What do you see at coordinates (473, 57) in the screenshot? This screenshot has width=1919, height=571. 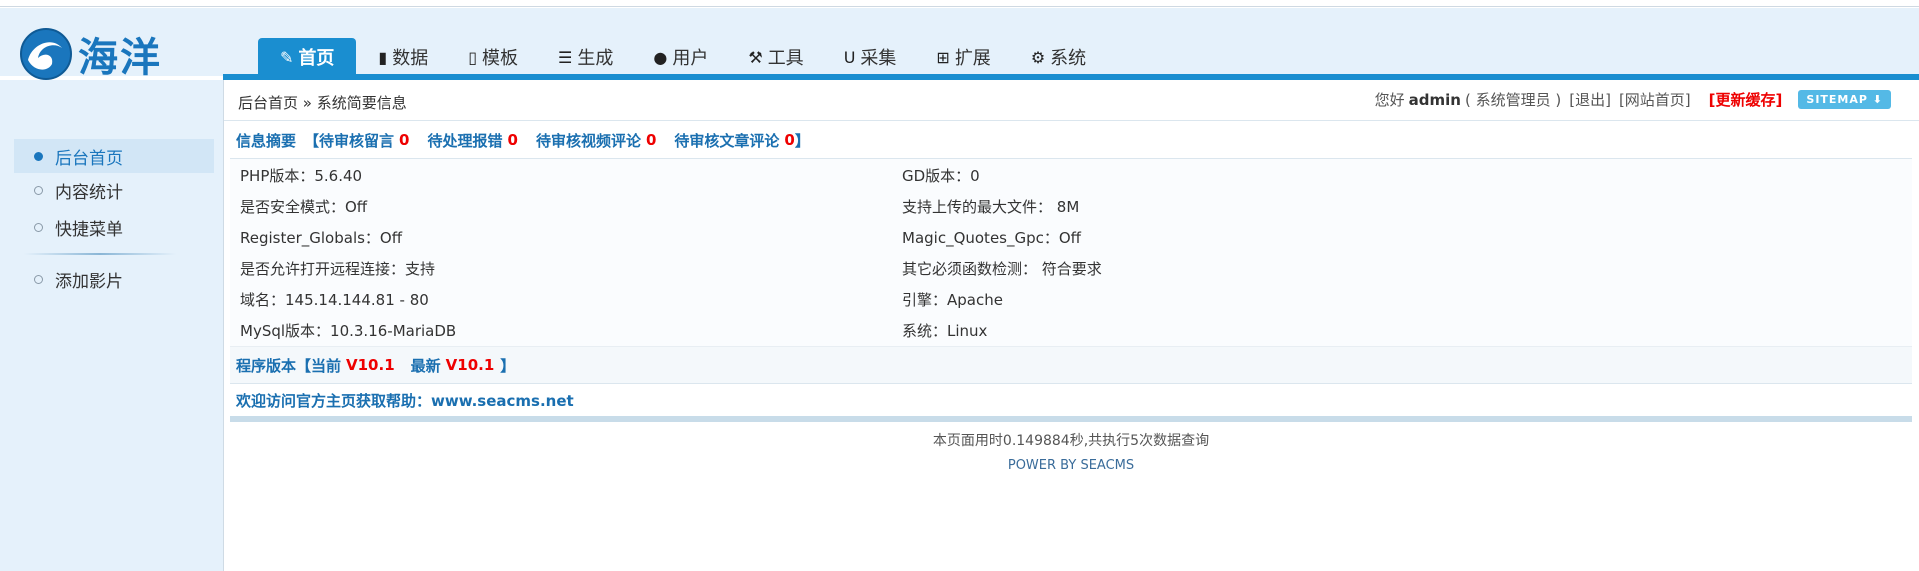 I see `file-icon: ▯` at bounding box center [473, 57].